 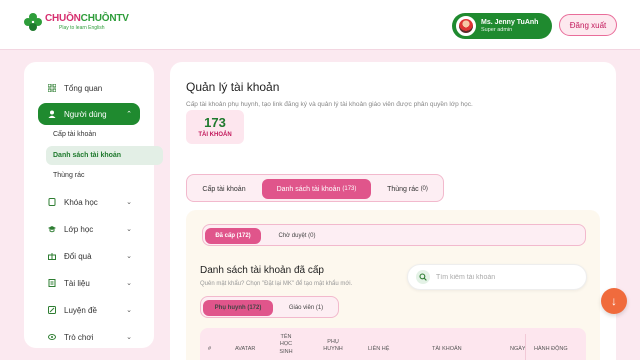 What do you see at coordinates (104, 175) in the screenshot?
I see `sidebar-subitem-trash: Thùng rác` at bounding box center [104, 175].